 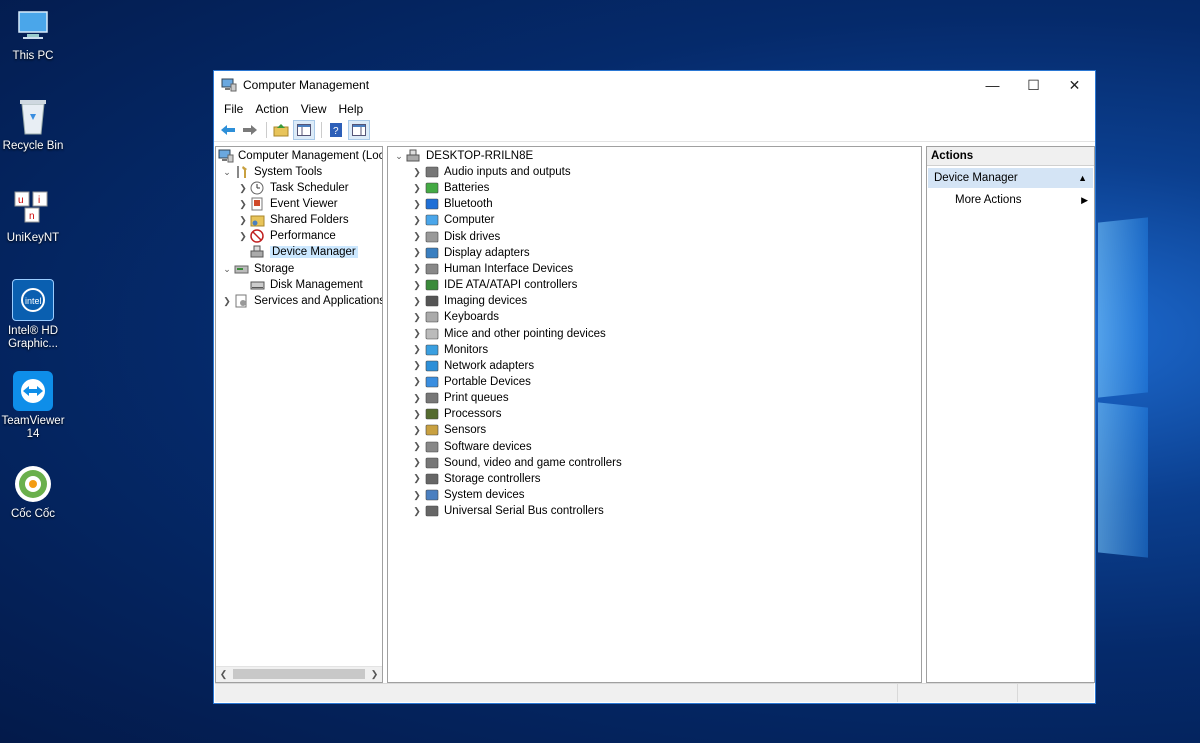 I want to click on tree-item-computer-management: Computer Management (Local, so click(x=300, y=156).